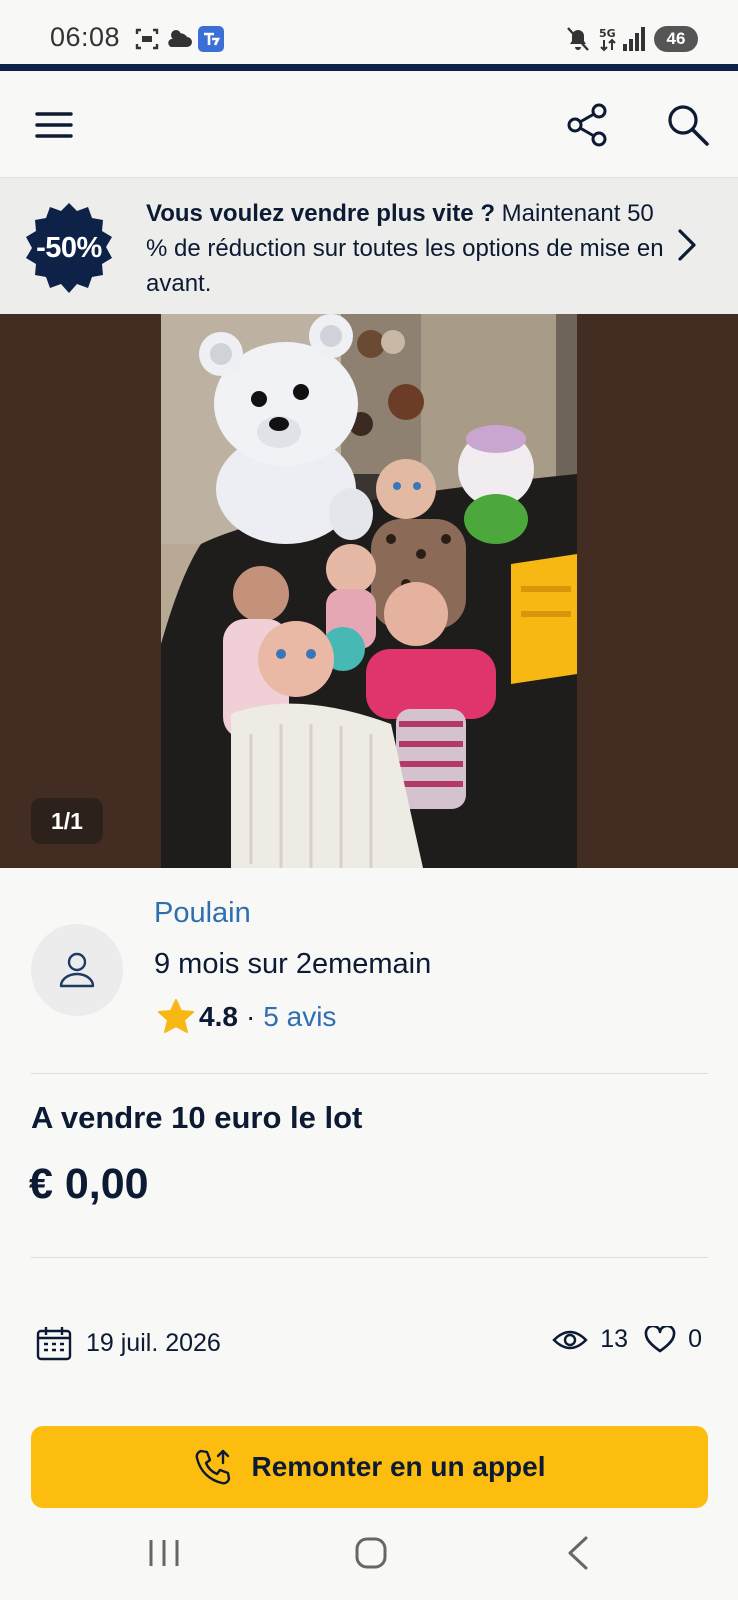 Image resolution: width=738 pixels, height=1600 pixels. What do you see at coordinates (67, 821) in the screenshot?
I see `photo-counter: 1/1` at bounding box center [67, 821].